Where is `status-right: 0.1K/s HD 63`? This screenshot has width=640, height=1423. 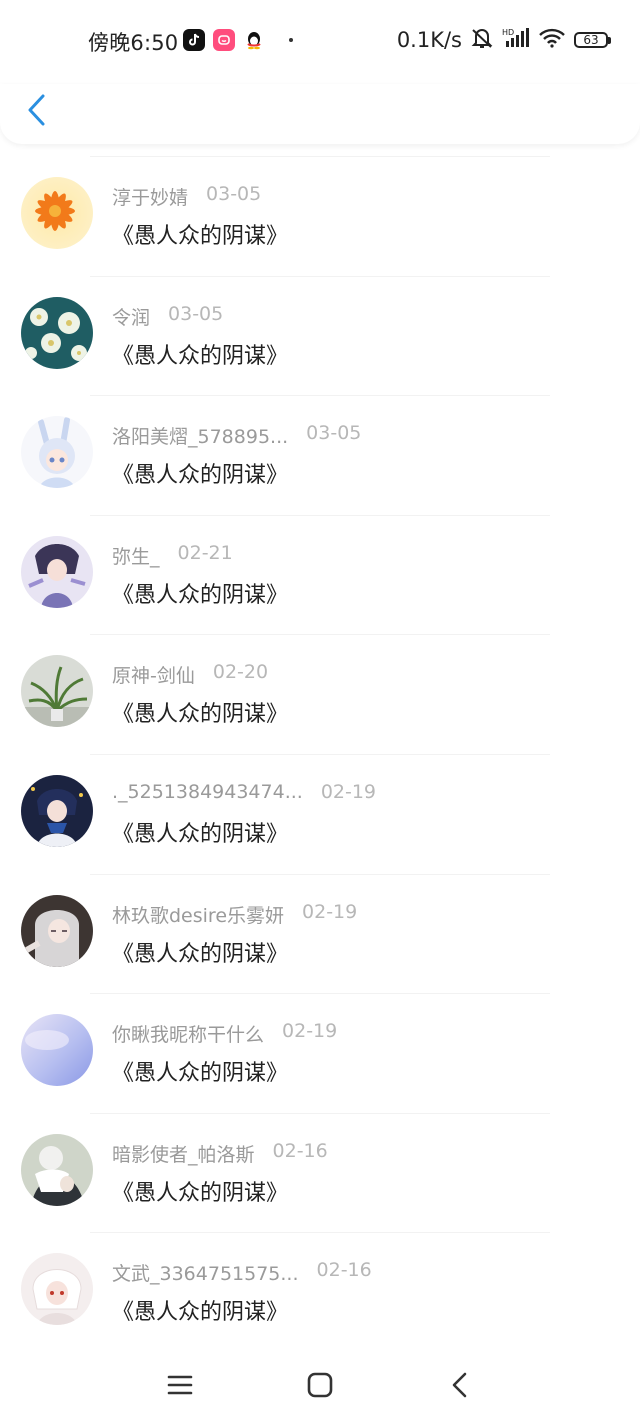 status-right: 0.1K/s HD 63 is located at coordinates (503, 40).